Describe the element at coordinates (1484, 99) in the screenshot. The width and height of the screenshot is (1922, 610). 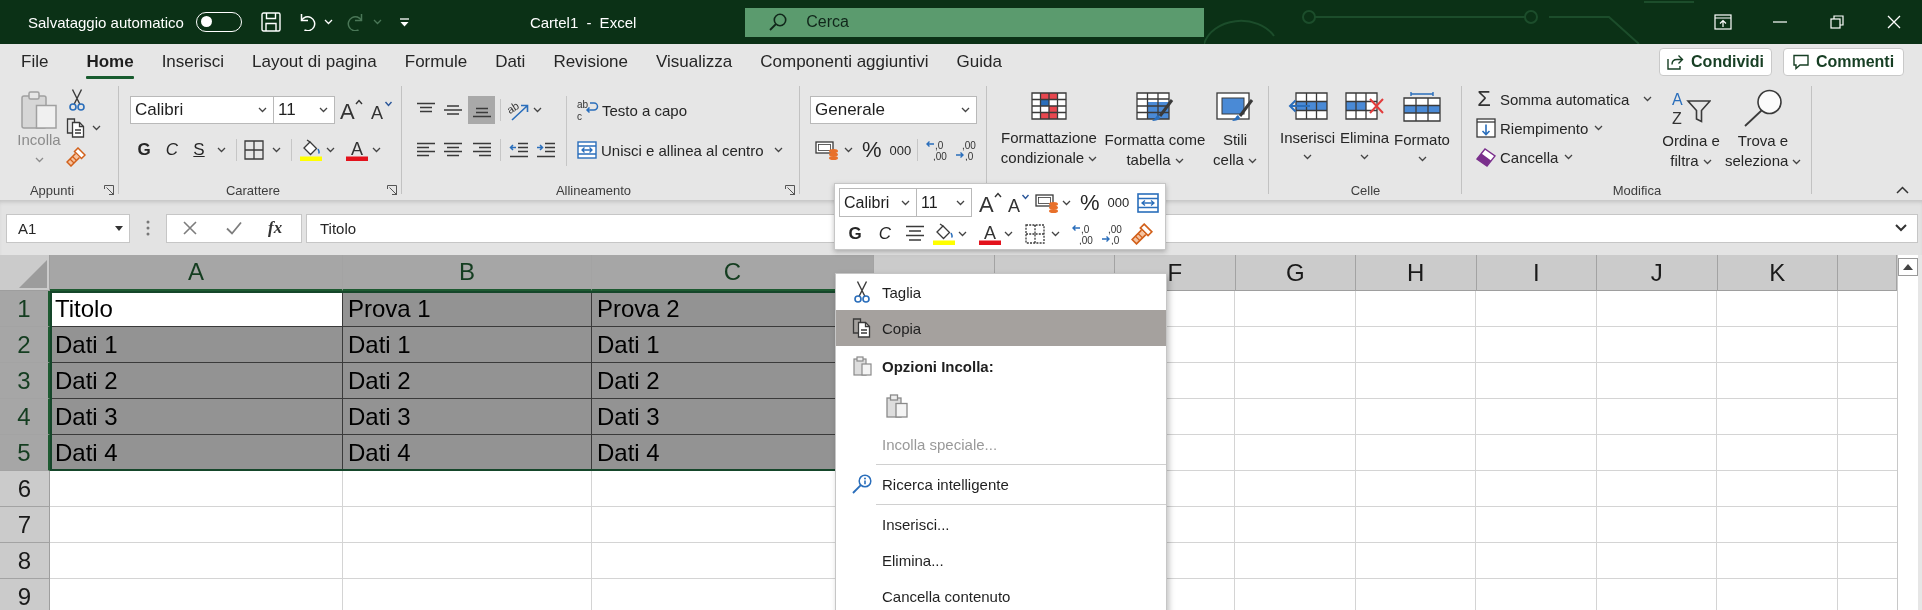
I see `sum-icon: Σ` at that location.